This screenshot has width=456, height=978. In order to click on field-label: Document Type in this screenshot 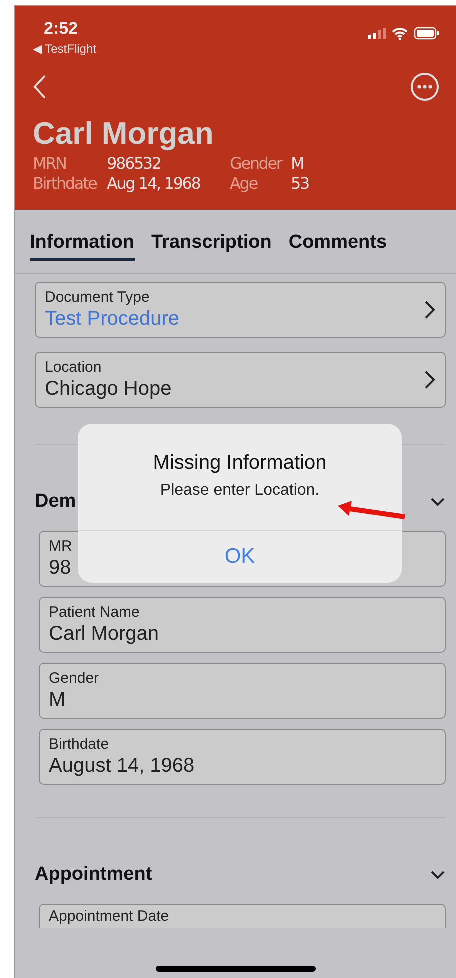, I will do `click(98, 297)`.